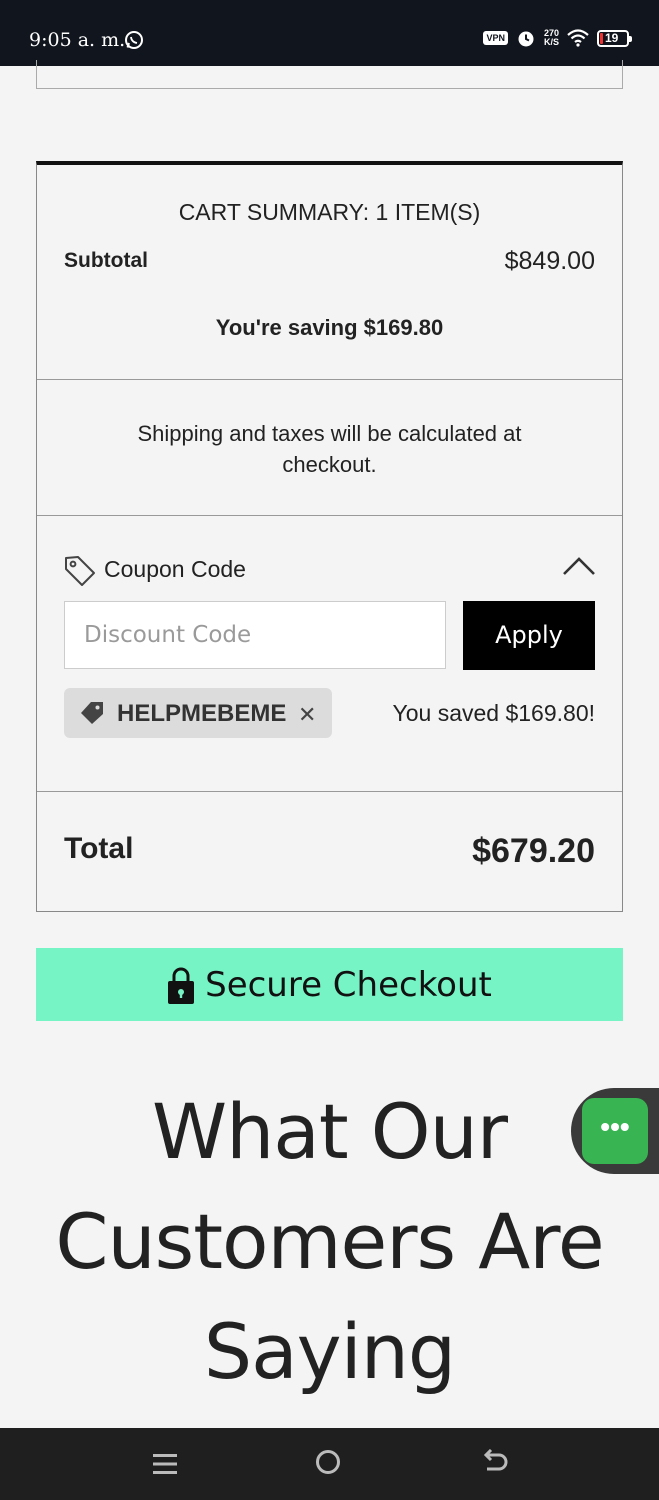 The width and height of the screenshot is (659, 1500). I want to click on apply-button: Apply, so click(529, 635).